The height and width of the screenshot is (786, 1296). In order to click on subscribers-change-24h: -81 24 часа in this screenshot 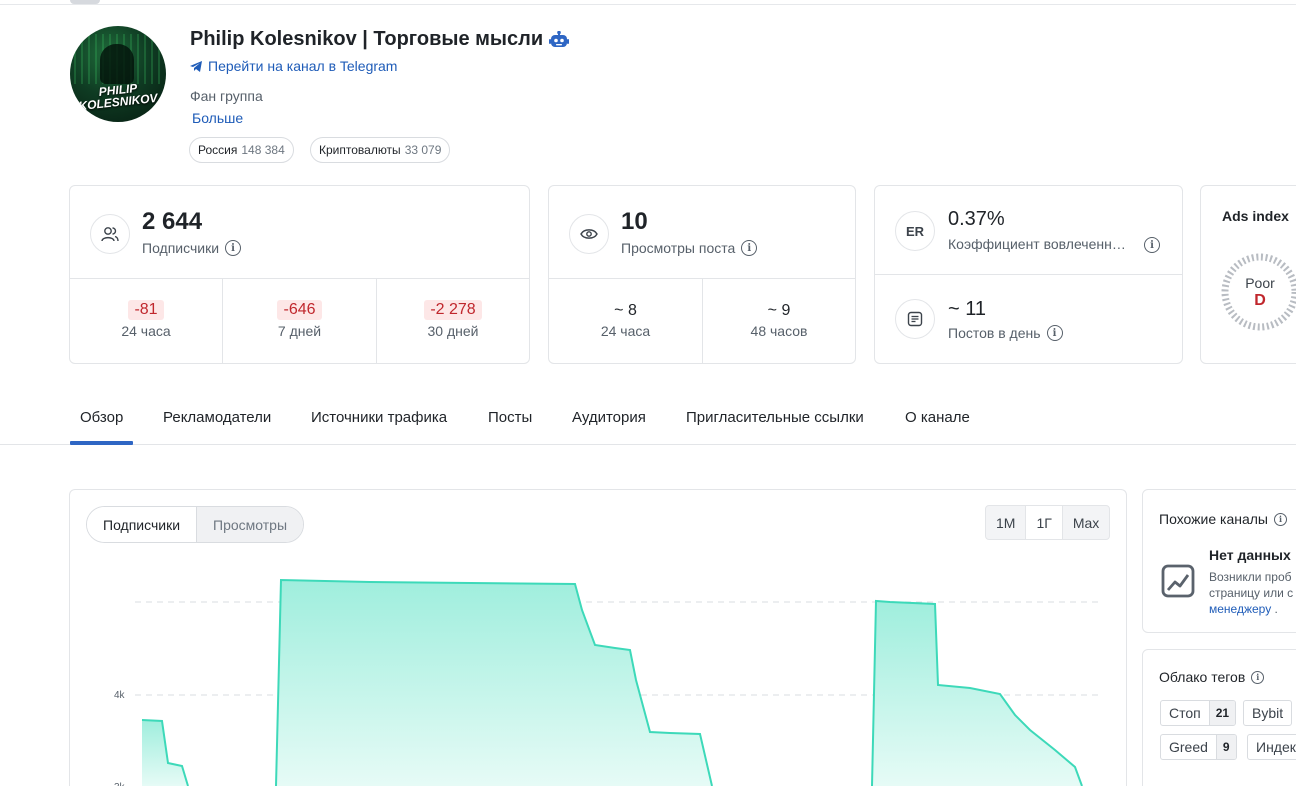, I will do `click(146, 319)`.